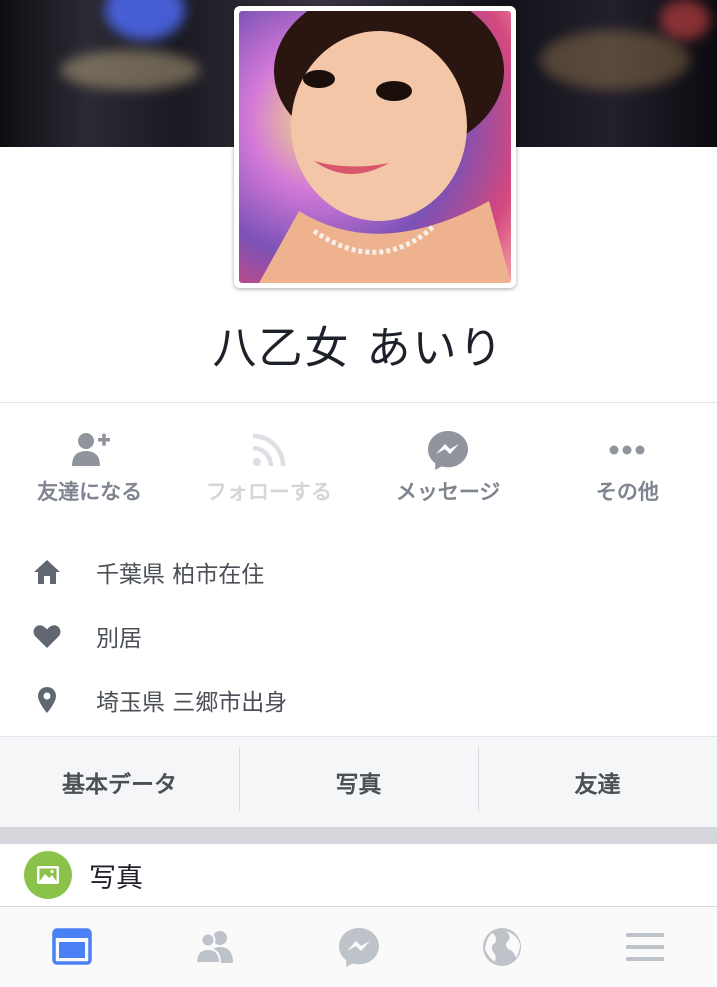  What do you see at coordinates (358, 875) in the screenshot?
I see `photos-section-header: 写真` at bounding box center [358, 875].